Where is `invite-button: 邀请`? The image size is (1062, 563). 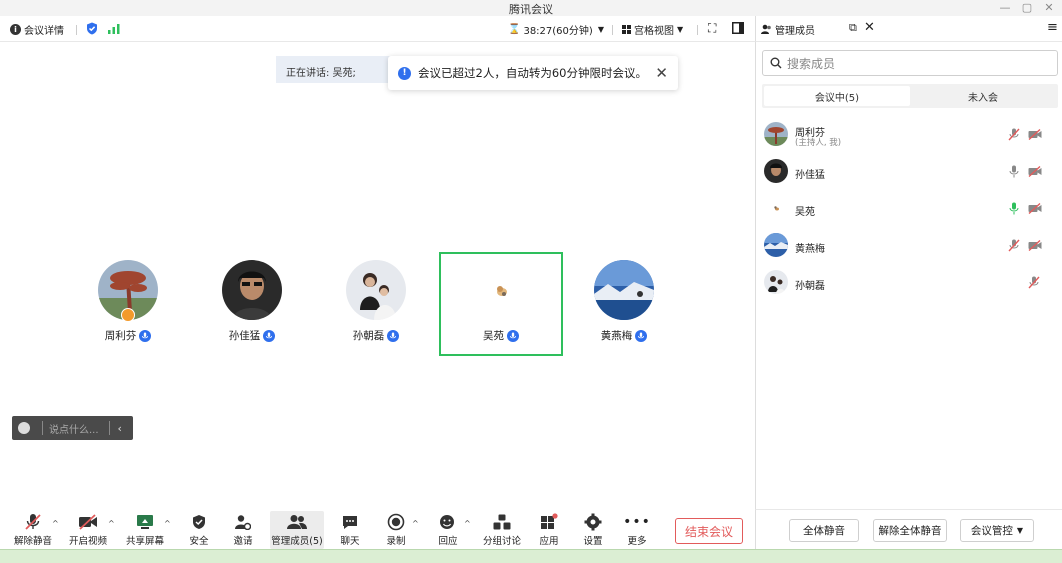
invite-button: 邀请 is located at coordinates (243, 529).